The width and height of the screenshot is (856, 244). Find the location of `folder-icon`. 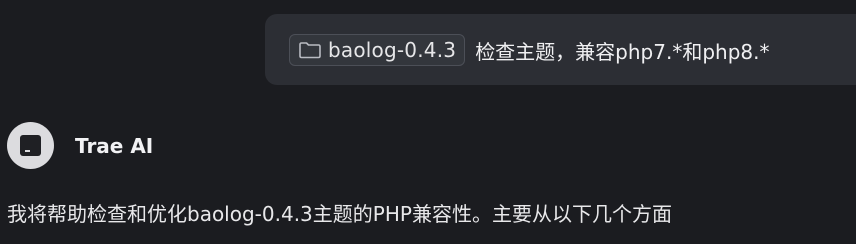

folder-icon is located at coordinates (310, 50).